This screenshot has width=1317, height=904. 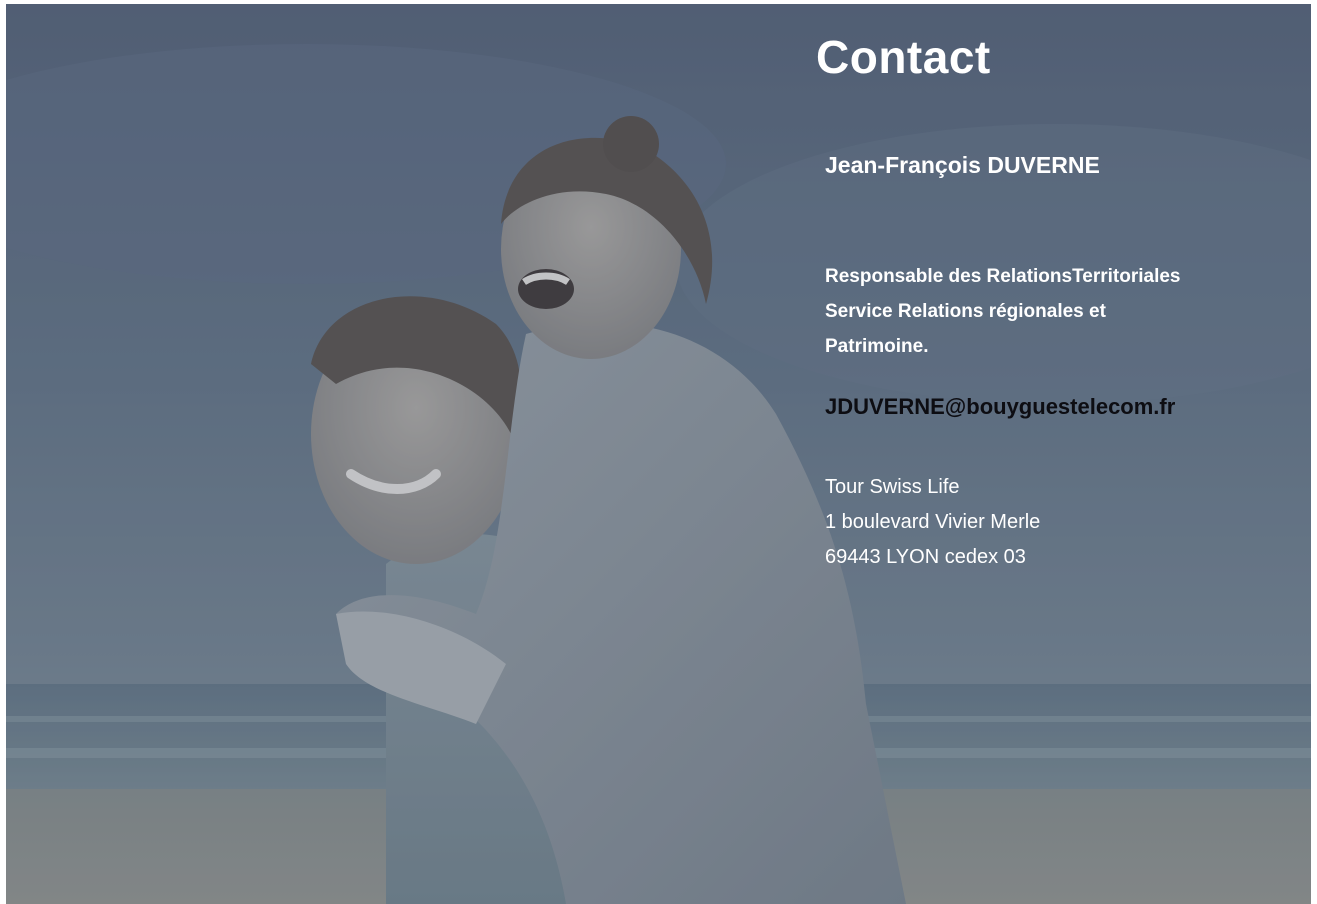 I want to click on role-line: Responsable des RelationsTerritoriales, so click(x=1003, y=276).